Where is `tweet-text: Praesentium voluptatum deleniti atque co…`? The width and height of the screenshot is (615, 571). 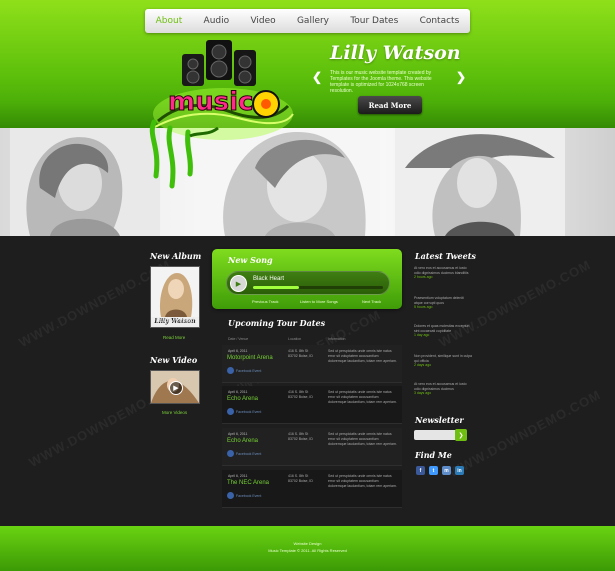
tweet-text: Praesentium voluptatum deleniti atque co… is located at coordinates (439, 300).